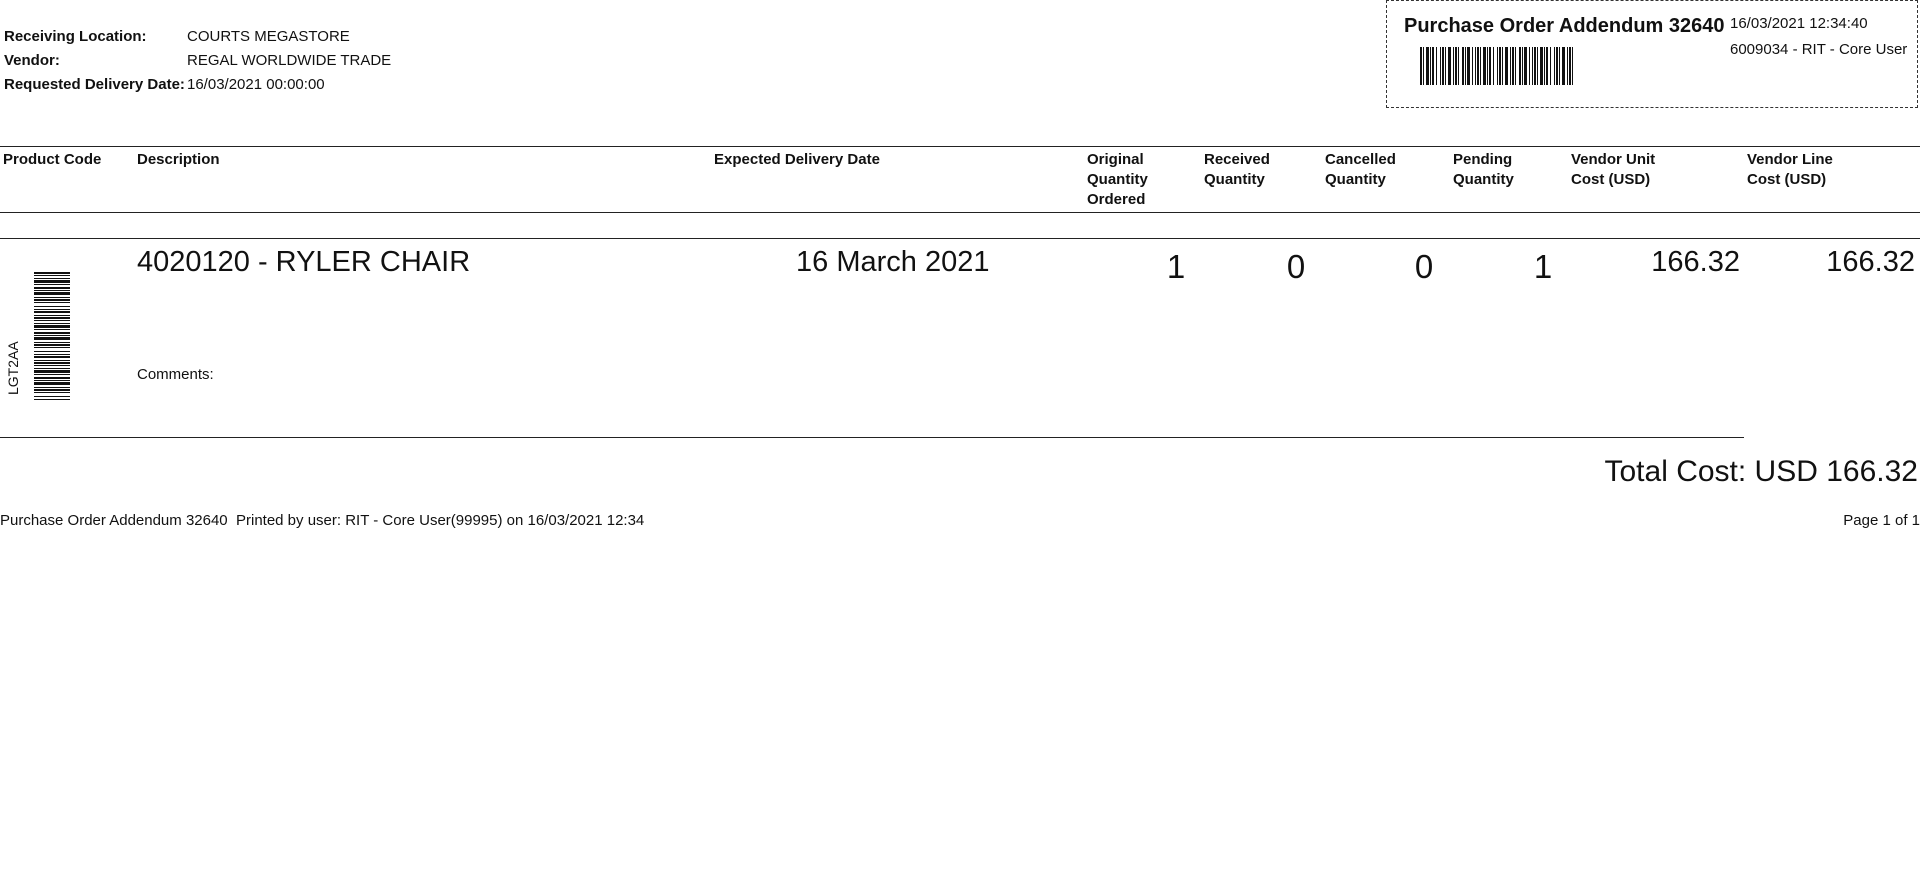 The width and height of the screenshot is (1920, 888). I want to click on col-pending-qty-line1: Pending, so click(1483, 159).